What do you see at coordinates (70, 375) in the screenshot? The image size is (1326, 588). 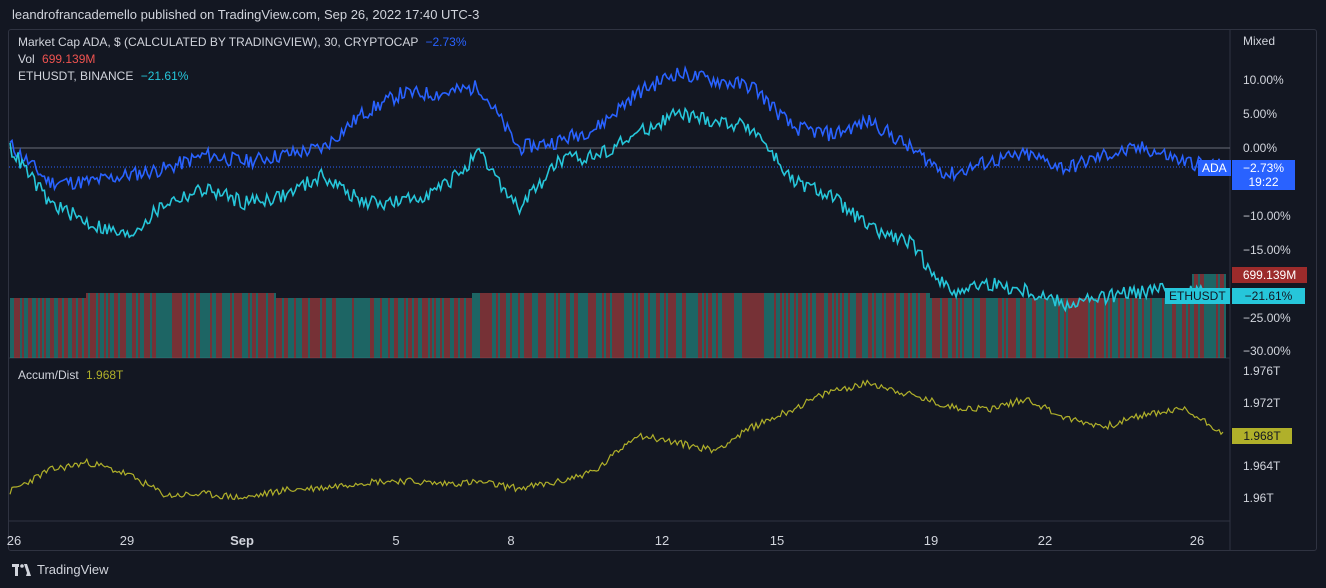 I see `legend-accum-dist: Accum/Dist 1.968T` at bounding box center [70, 375].